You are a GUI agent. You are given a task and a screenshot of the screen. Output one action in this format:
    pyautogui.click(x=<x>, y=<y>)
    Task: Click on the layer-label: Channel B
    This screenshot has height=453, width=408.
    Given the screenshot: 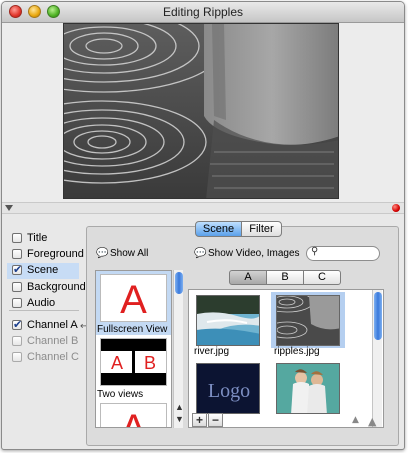 What is the action you would take?
    pyautogui.click(x=53, y=341)
    